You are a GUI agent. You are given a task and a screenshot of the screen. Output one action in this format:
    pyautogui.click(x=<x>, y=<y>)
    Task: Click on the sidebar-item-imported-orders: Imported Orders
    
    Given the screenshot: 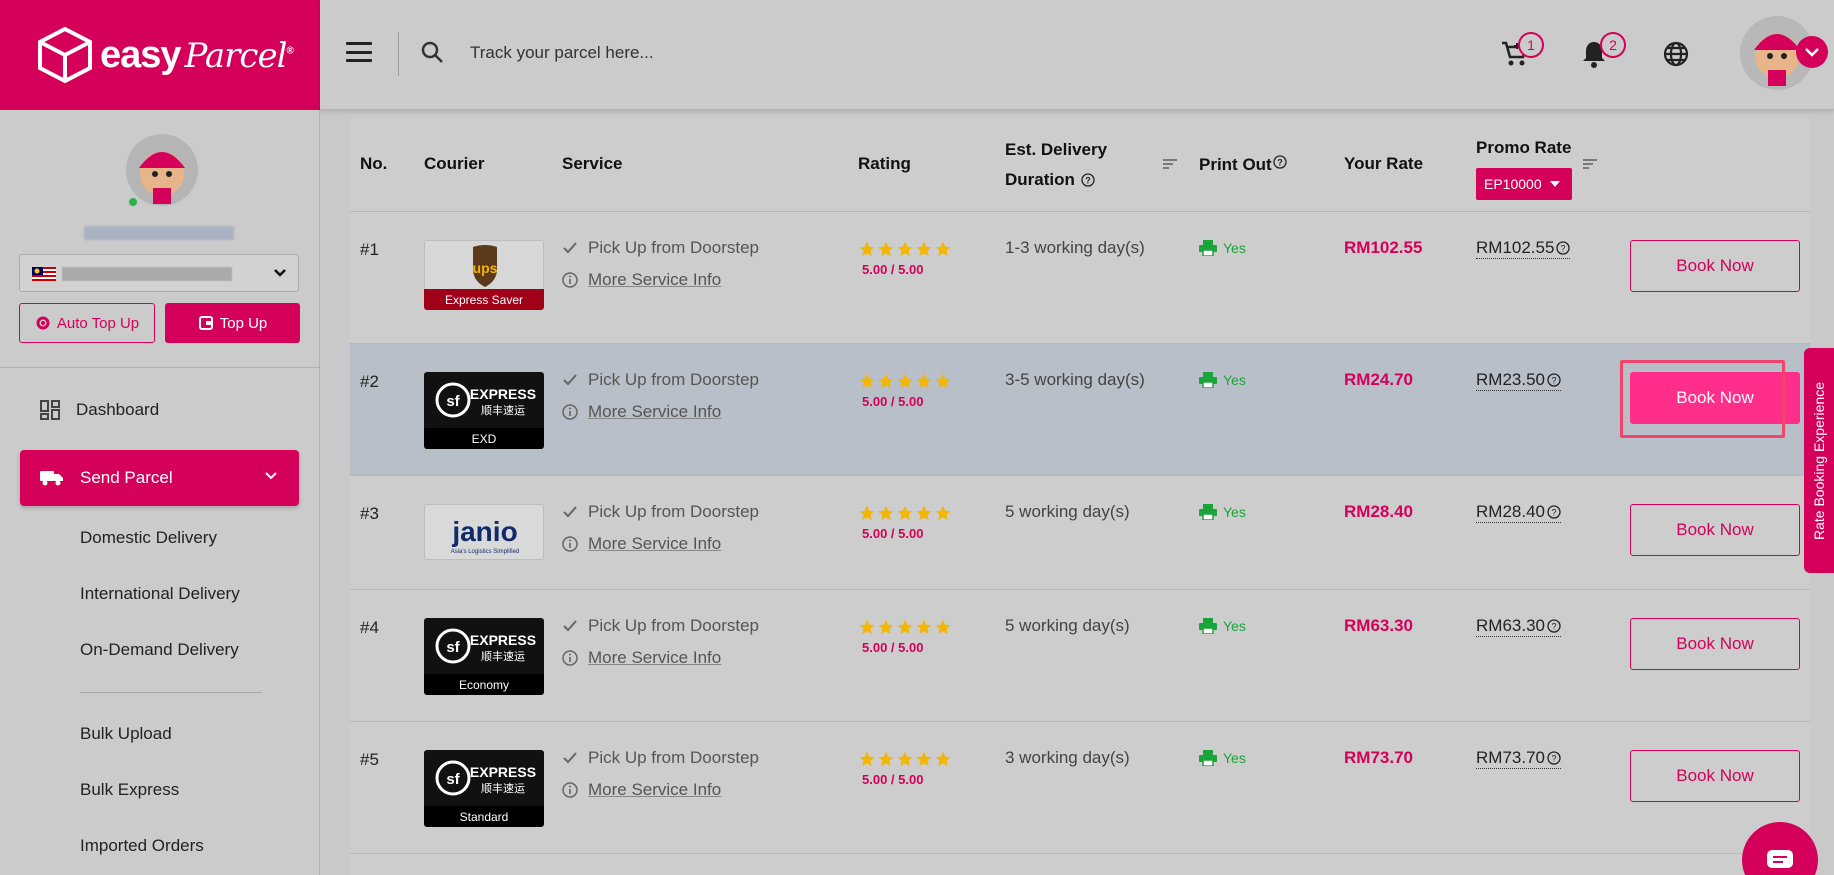 What is the action you would take?
    pyautogui.click(x=142, y=846)
    